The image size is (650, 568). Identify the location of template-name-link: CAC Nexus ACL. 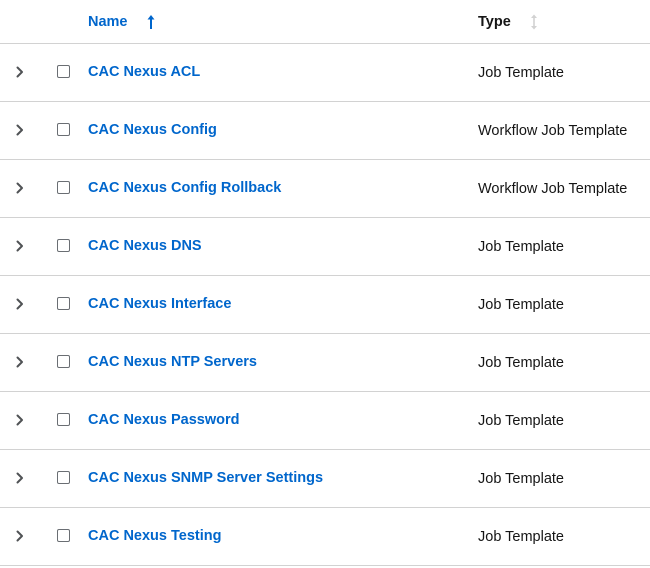
(144, 72).